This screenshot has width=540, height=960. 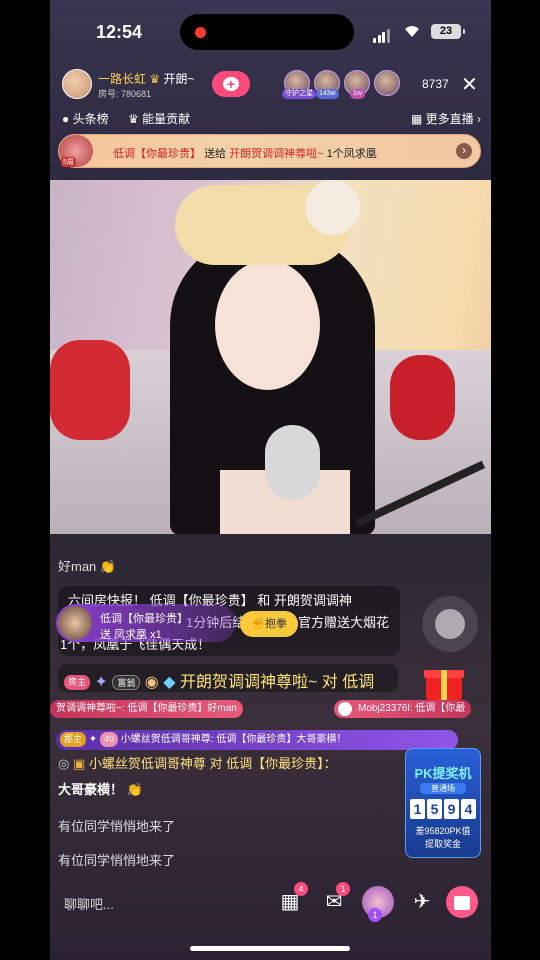 What do you see at coordinates (375, 915) in the screenshot?
I see `mic-link-badge: 1` at bounding box center [375, 915].